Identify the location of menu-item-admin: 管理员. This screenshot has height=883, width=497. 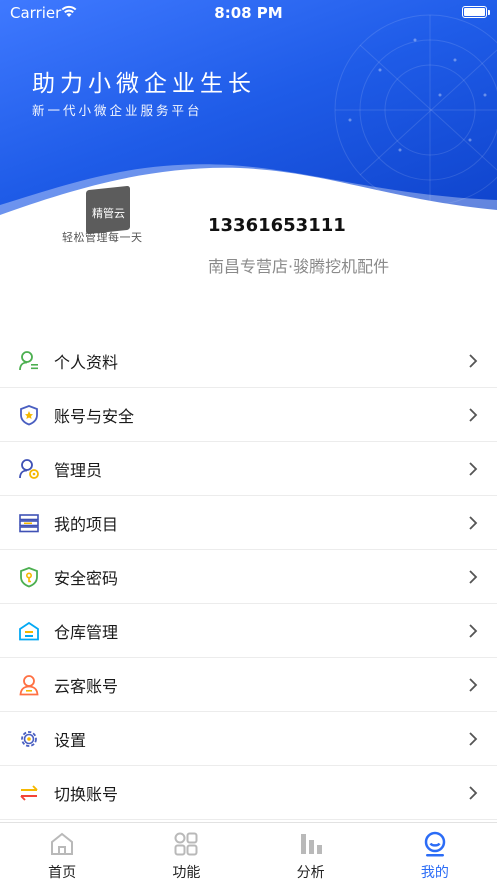
(248, 469).